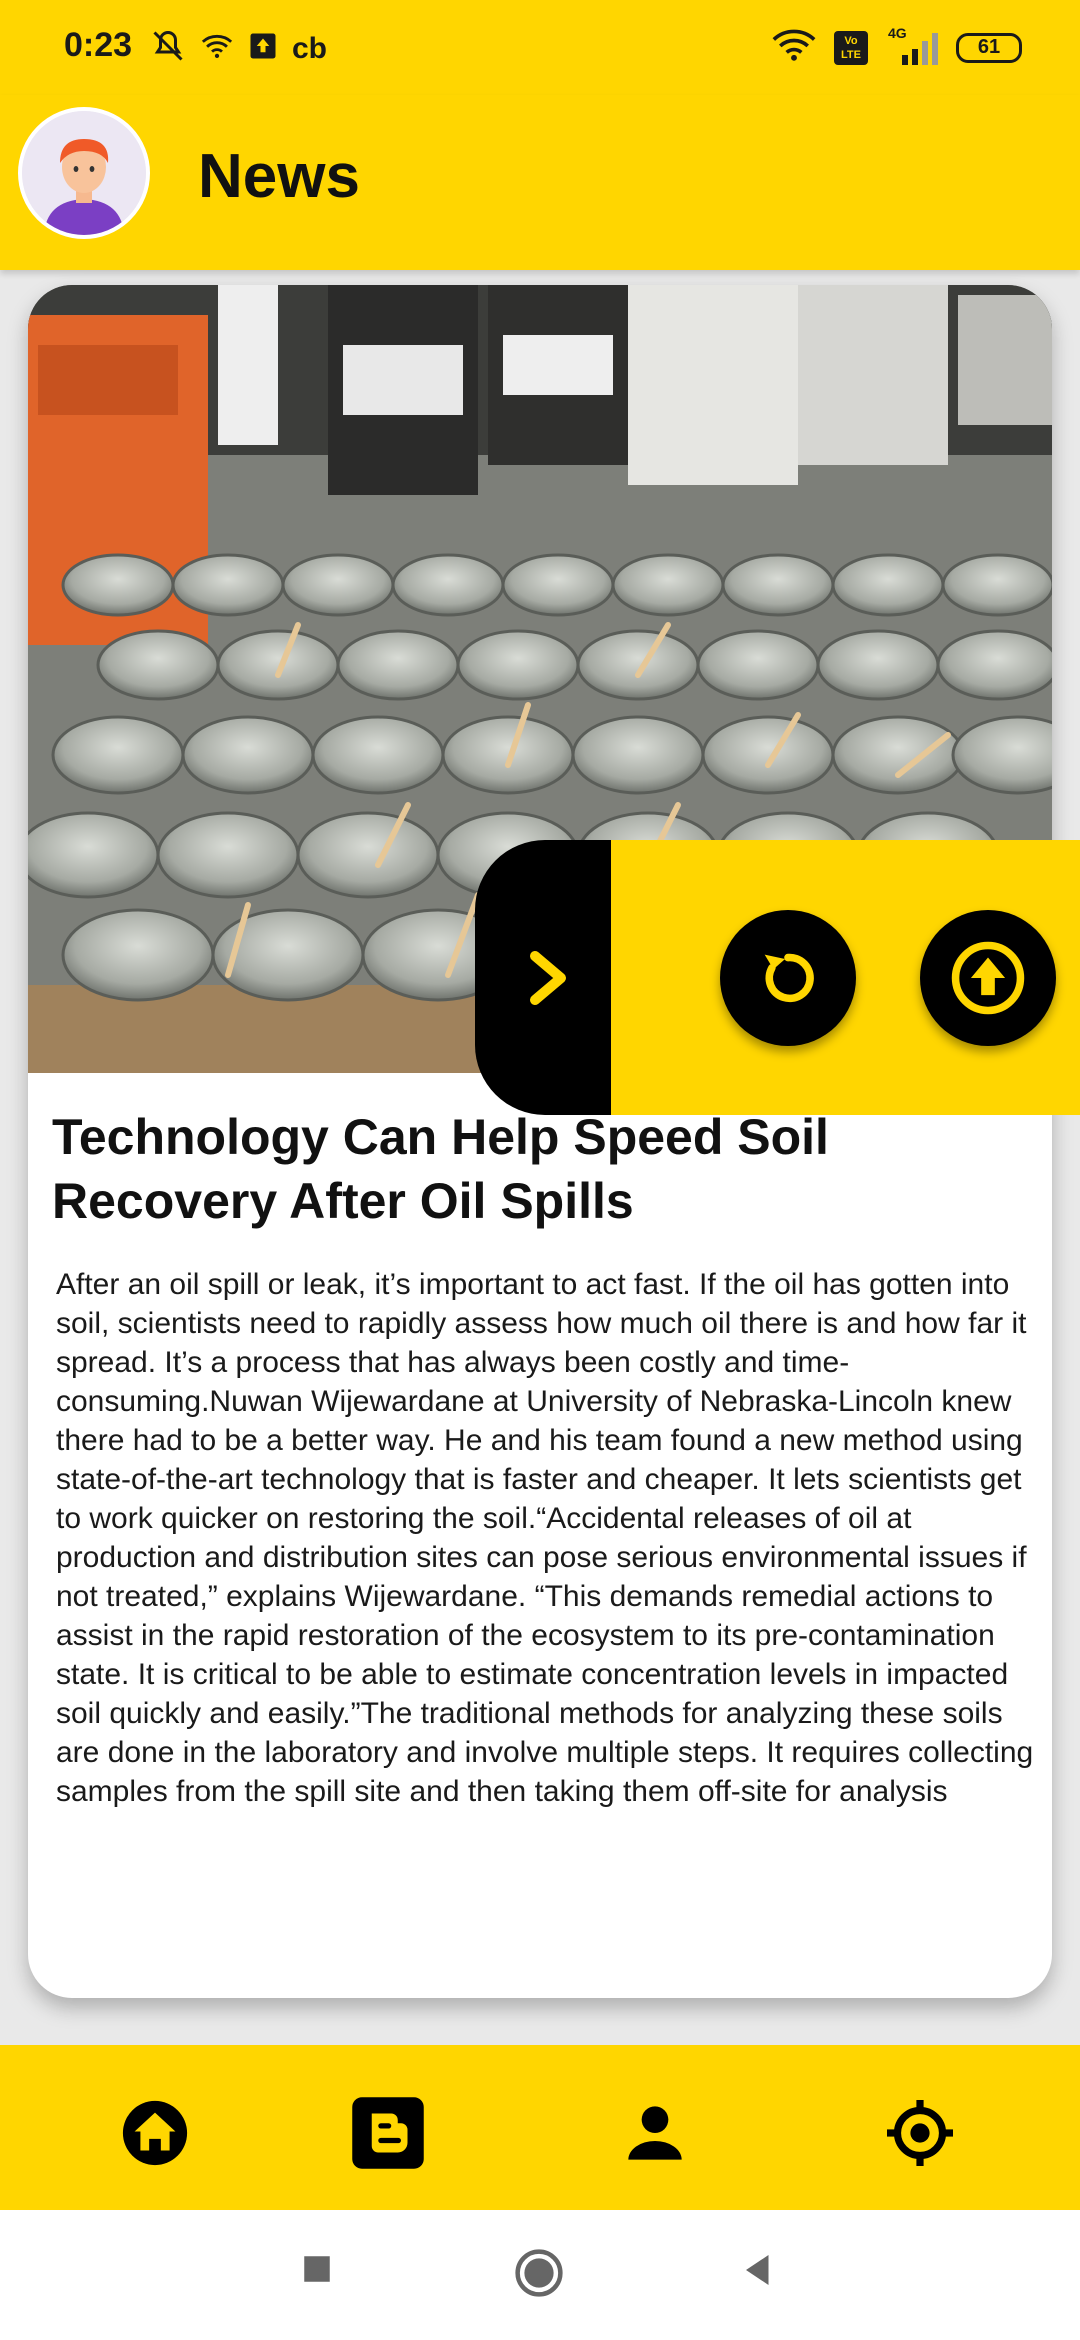 The height and width of the screenshot is (2340, 1080). I want to click on arrow-up-circle-icon, so click(988, 978).